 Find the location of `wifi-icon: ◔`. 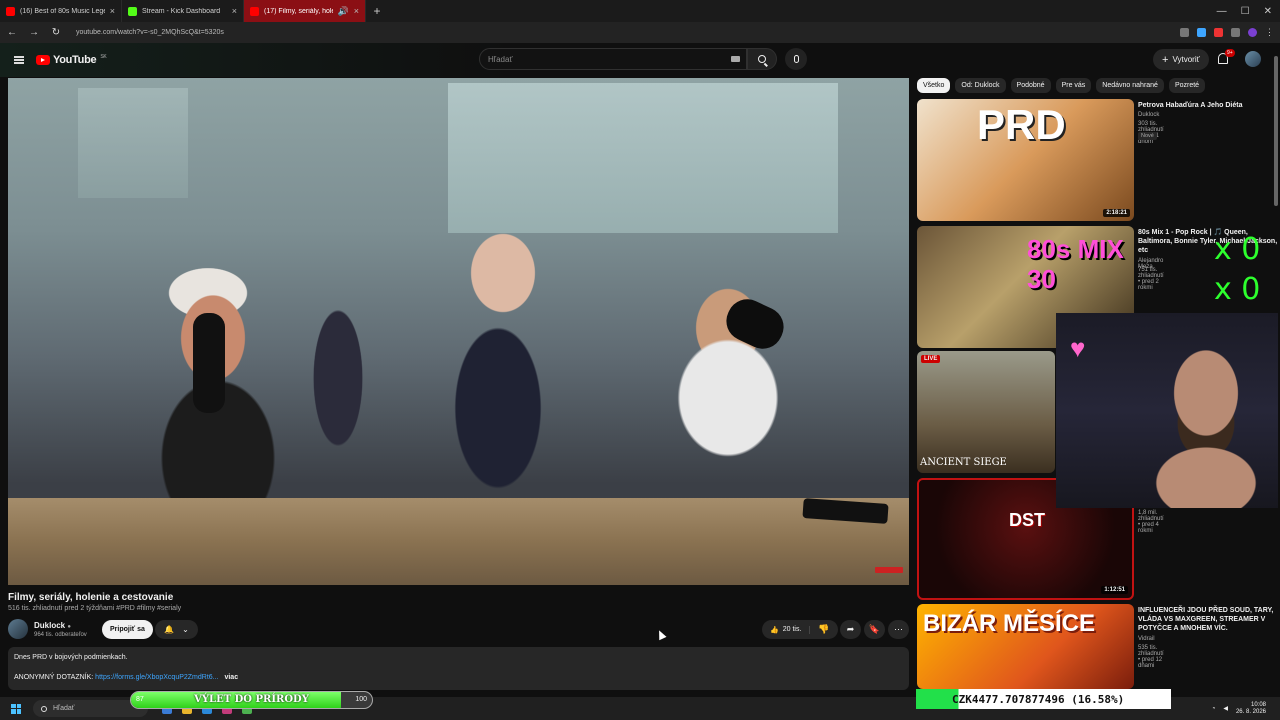

wifi-icon: ◔ is located at coordinates (1214, 709).